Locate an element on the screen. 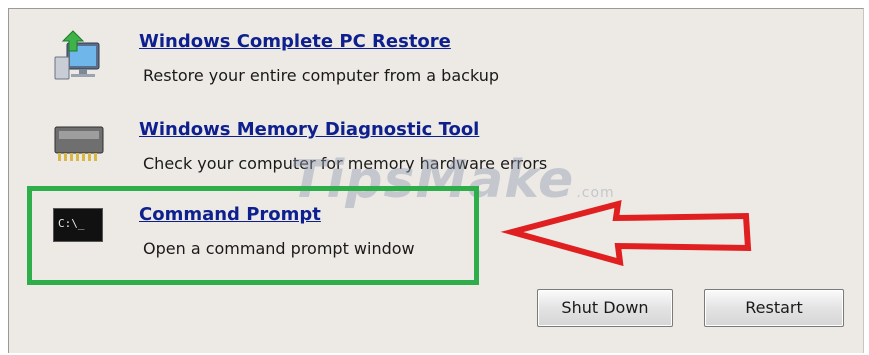  pc-restore-link: Windows Complete PC Restore is located at coordinates (295, 41).